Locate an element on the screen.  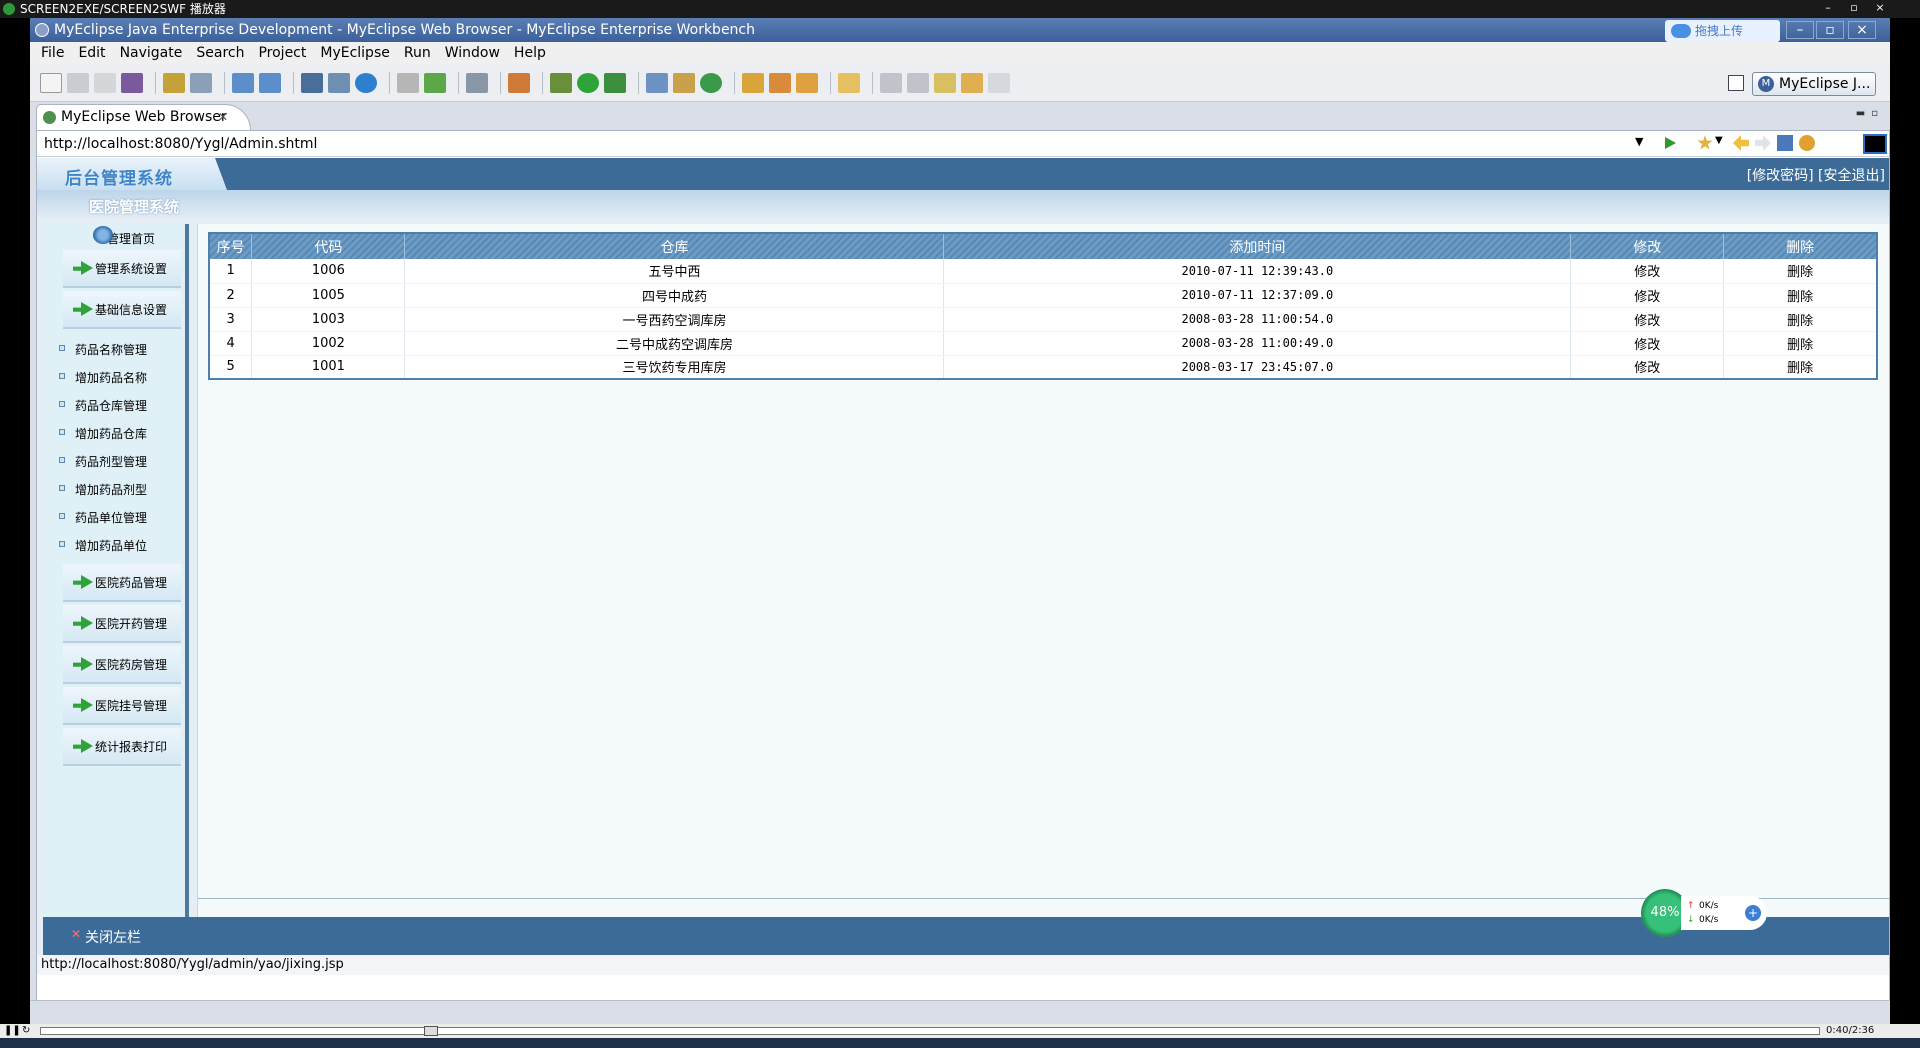
sidebar-section-drug-manage: 医院药品管理 is located at coordinates (122, 583).